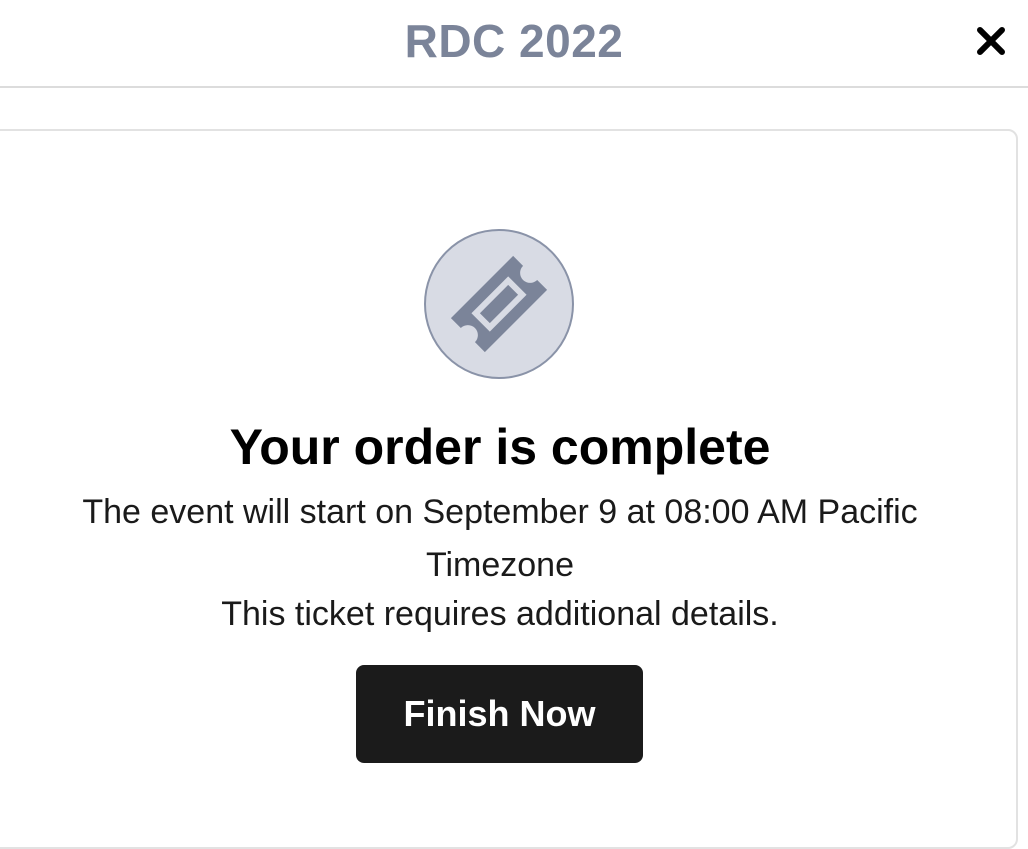  Describe the element at coordinates (500, 614) in the screenshot. I see `additional-details-text: This ticket requires additional details.` at that location.